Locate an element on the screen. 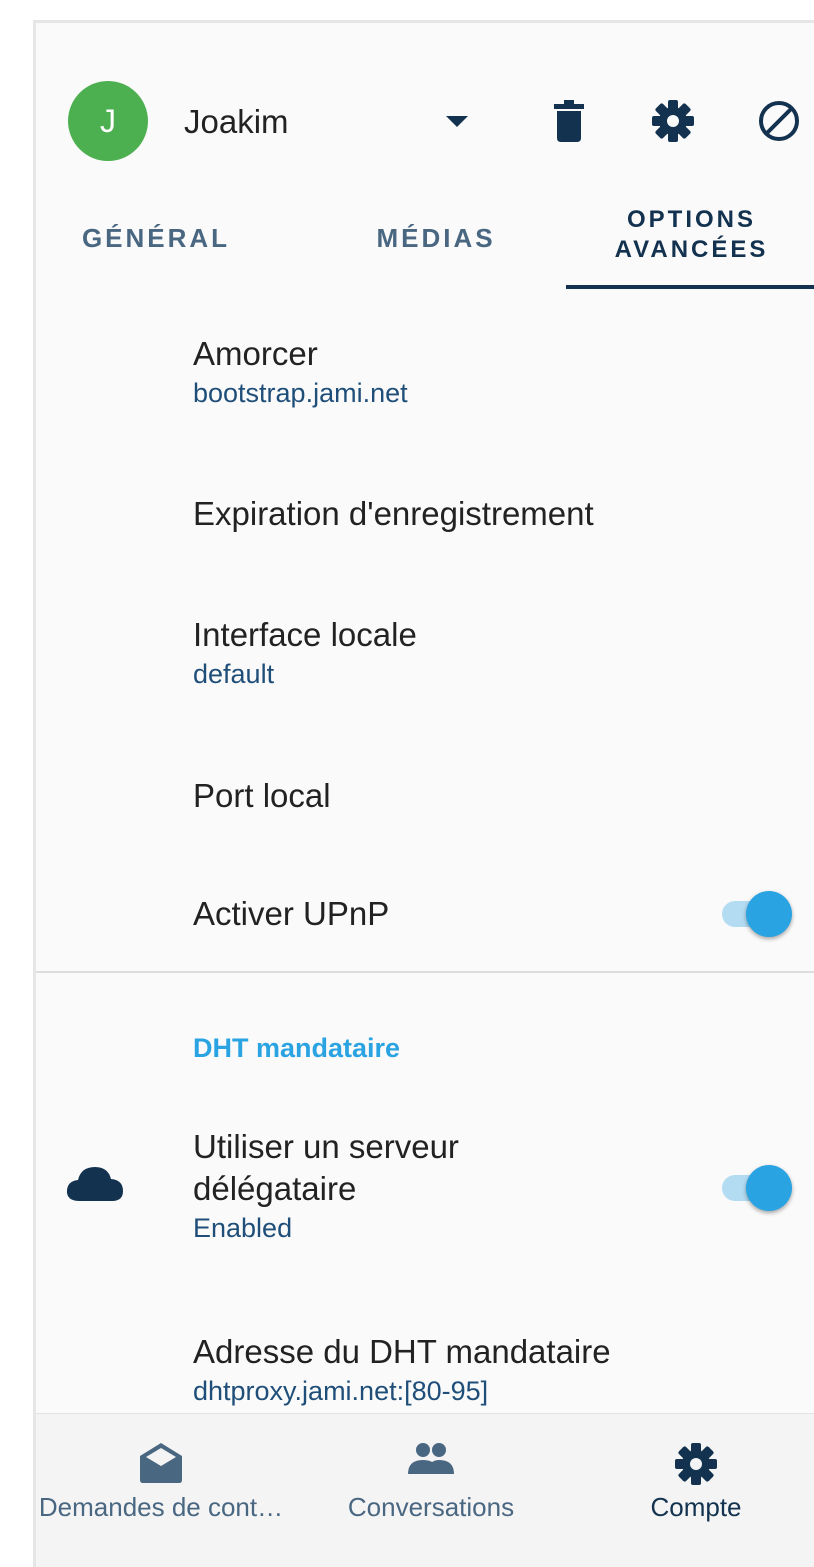  tab-general-label: GÉNÉRAL is located at coordinates (156, 238).